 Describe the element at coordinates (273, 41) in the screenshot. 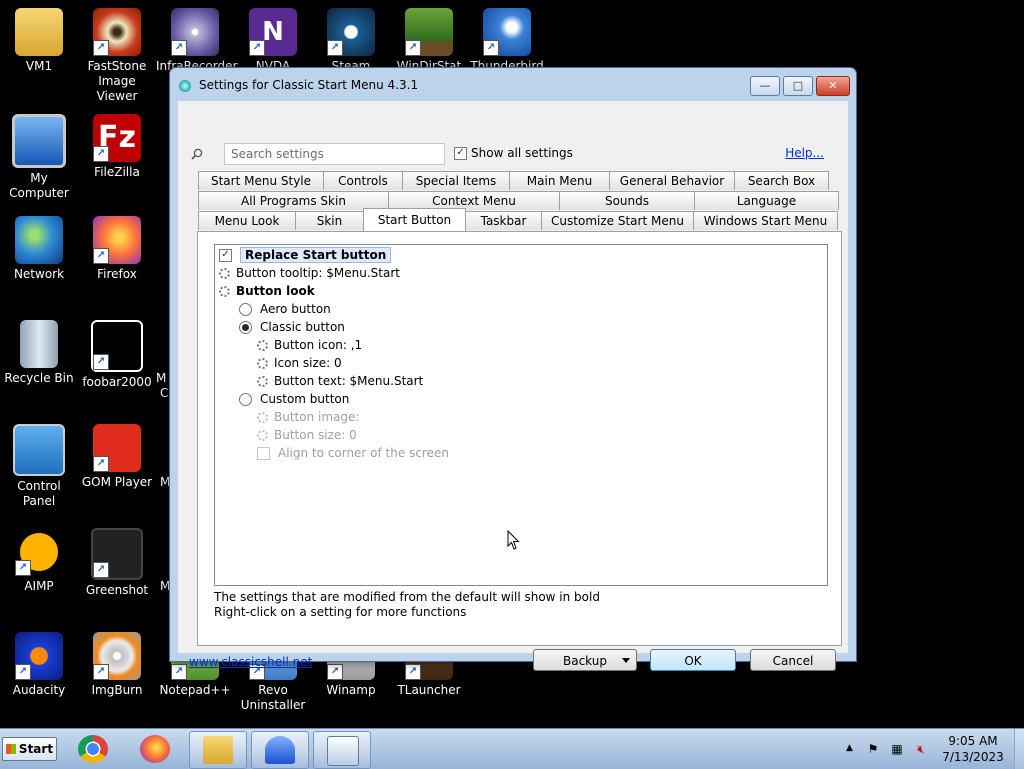

I see `desktop-icon-nvda: N ↗ NVDA` at that location.